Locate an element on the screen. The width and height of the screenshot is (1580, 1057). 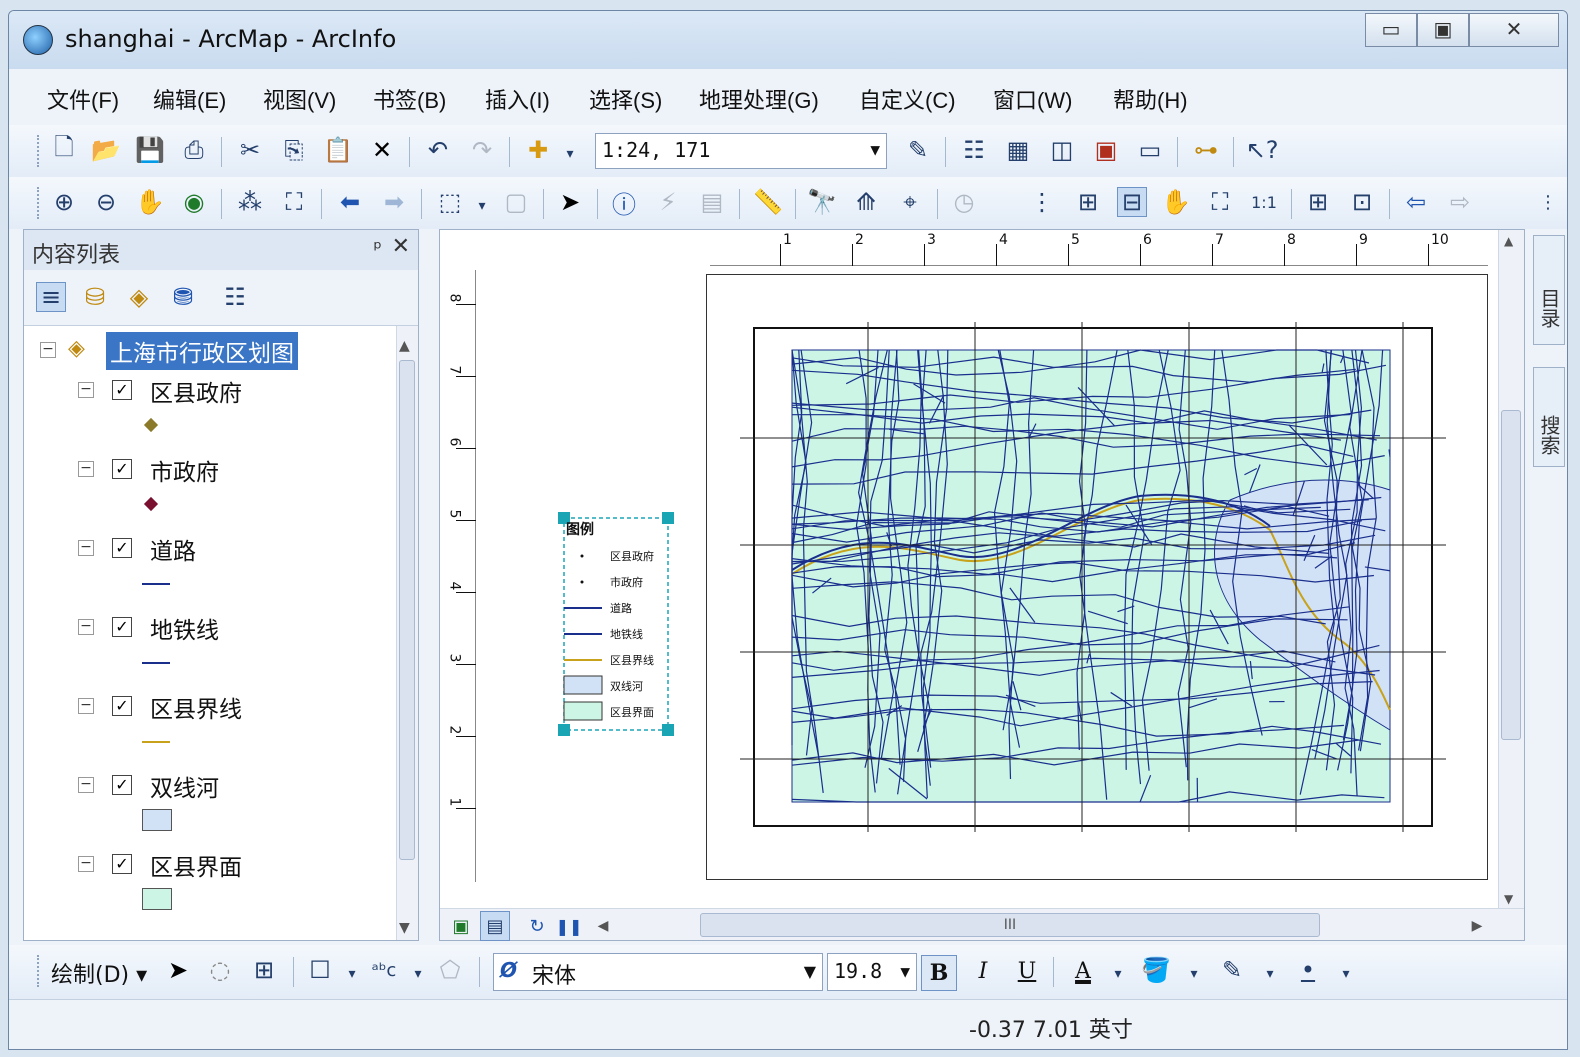
zoom-out-icon: ⊖ is located at coordinates (106, 202).